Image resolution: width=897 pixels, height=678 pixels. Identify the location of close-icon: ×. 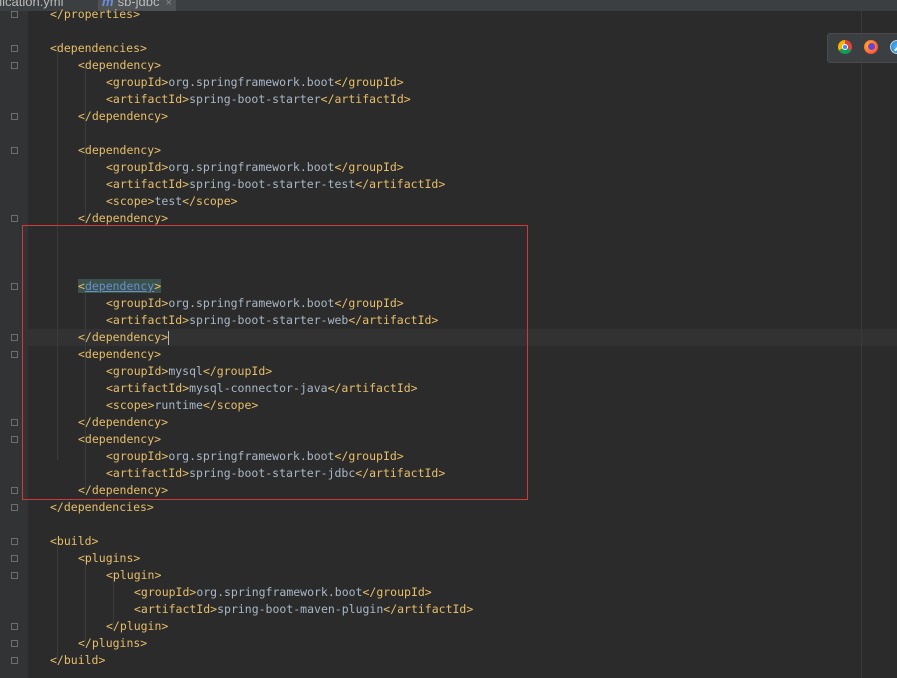
(168, 4).